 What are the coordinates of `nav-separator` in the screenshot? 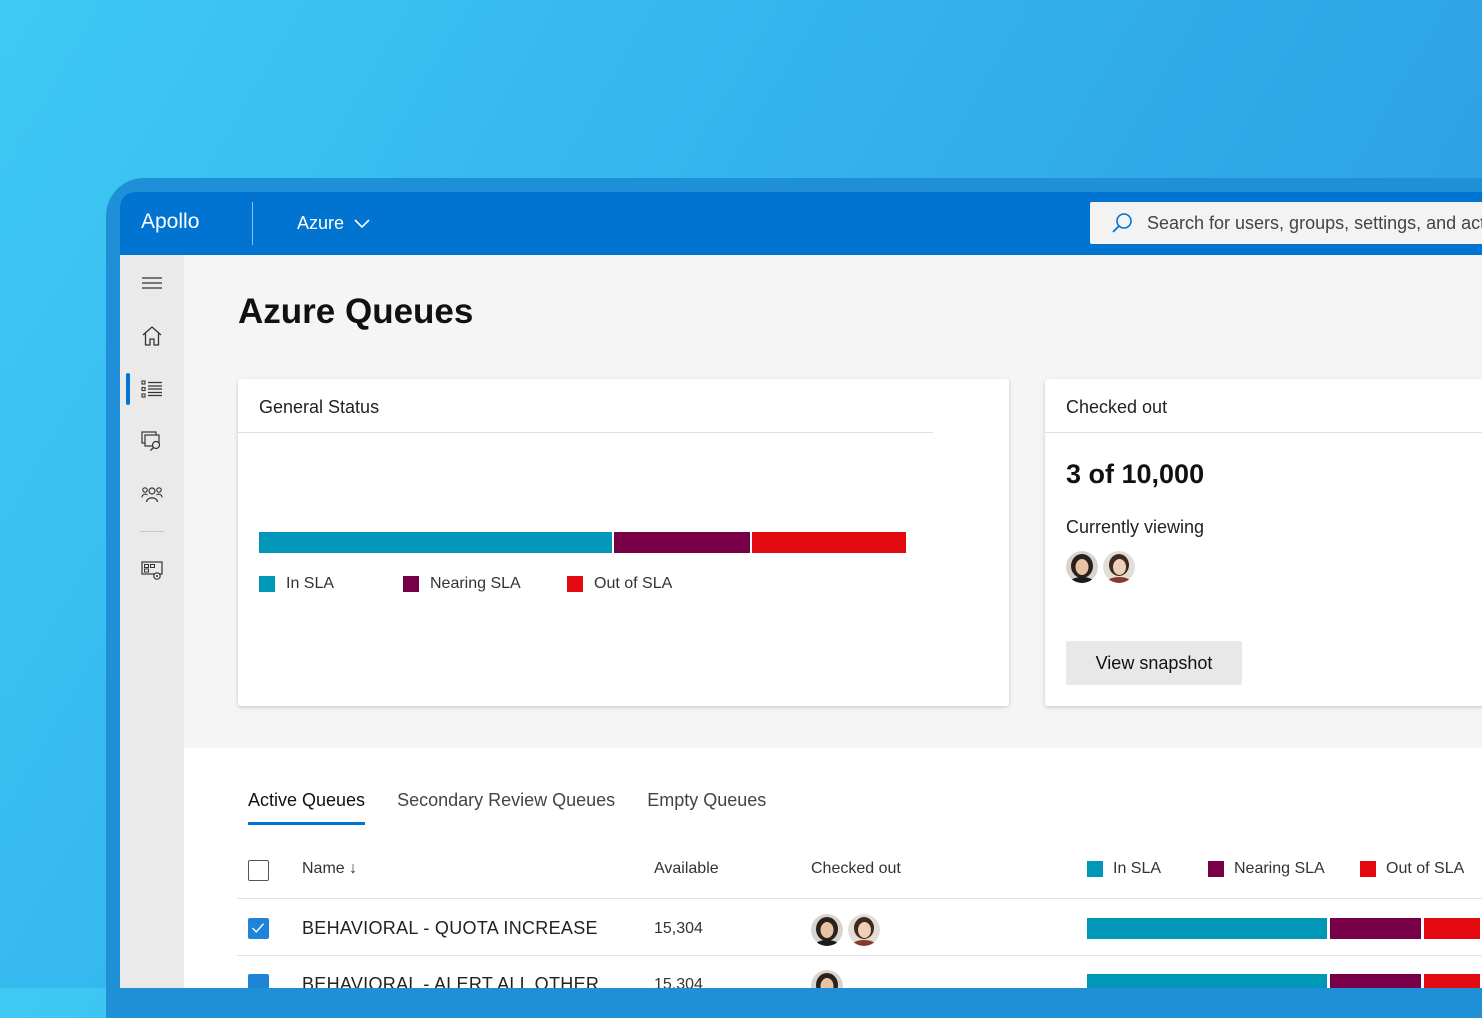 It's located at (152, 531).